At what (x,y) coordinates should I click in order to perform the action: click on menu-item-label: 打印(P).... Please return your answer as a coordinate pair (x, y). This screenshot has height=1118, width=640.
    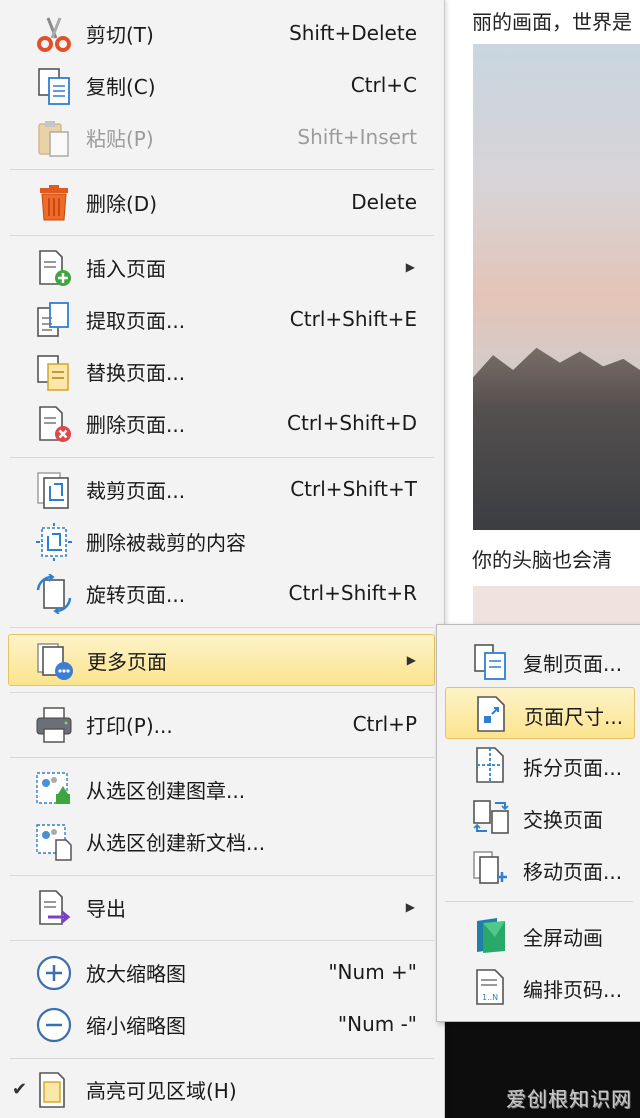
    Looking at the image, I should click on (129, 725).